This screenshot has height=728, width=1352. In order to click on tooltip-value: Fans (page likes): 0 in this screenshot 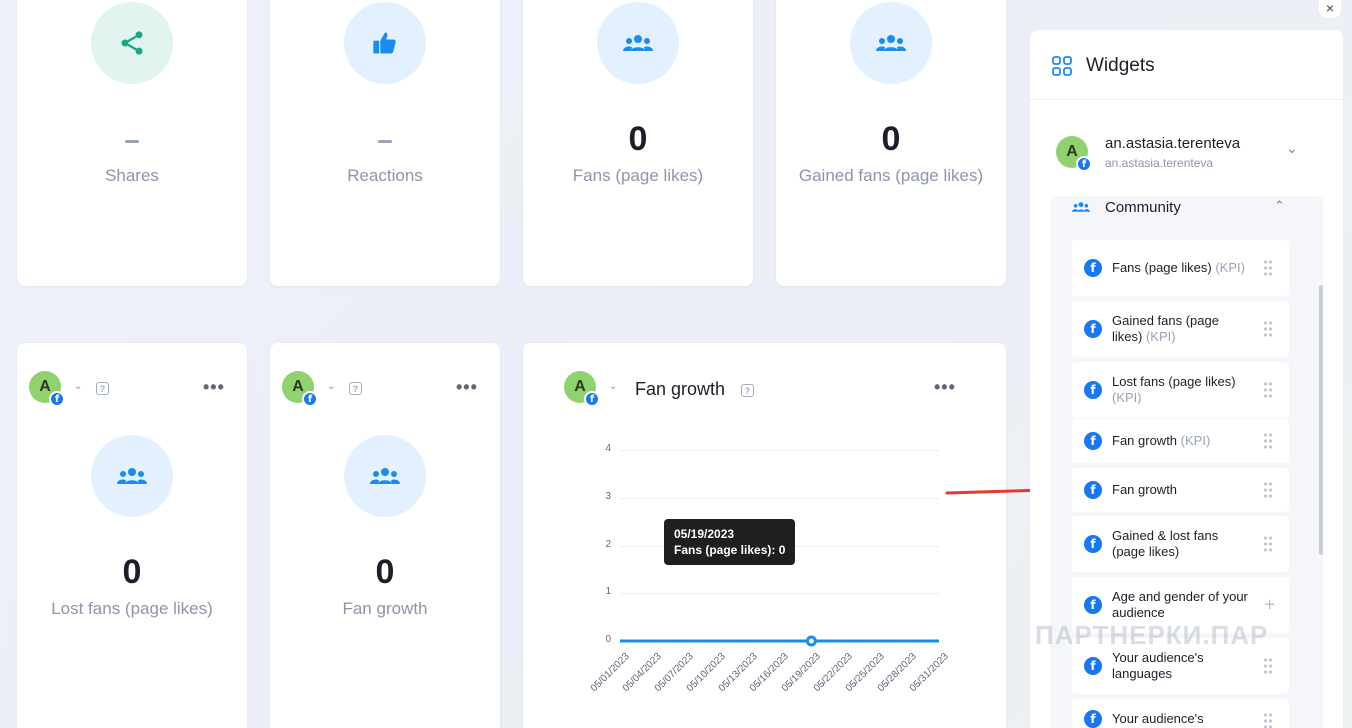, I will do `click(730, 550)`.